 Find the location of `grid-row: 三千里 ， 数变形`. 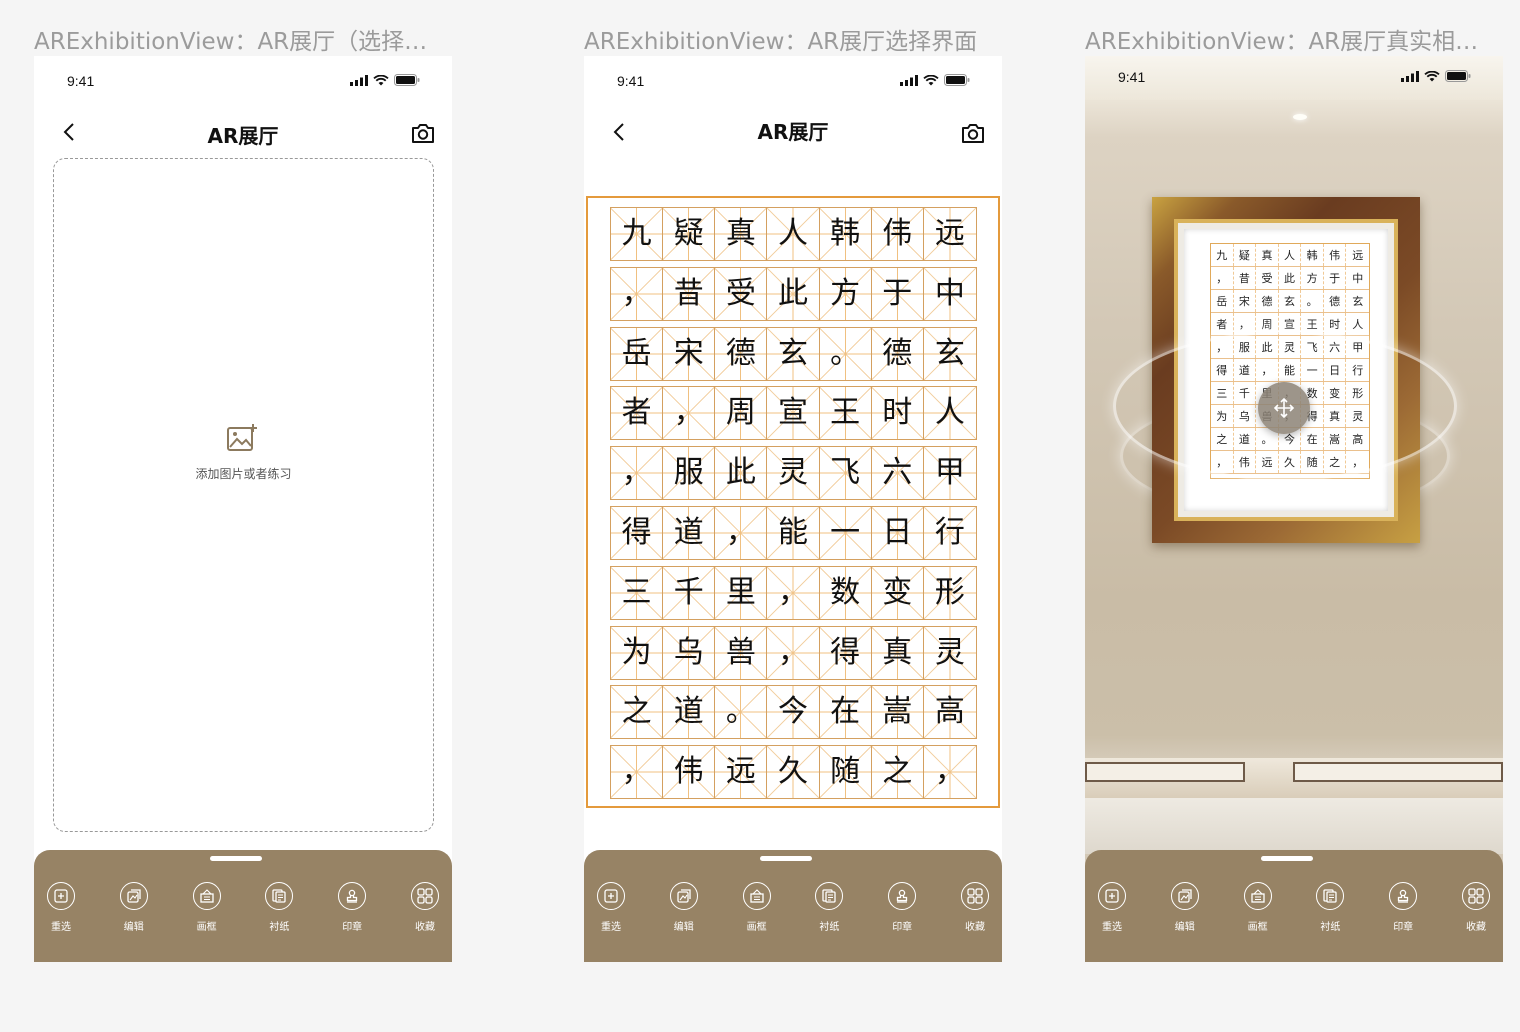

grid-row: 三千里 ， 数变形 is located at coordinates (793, 592).